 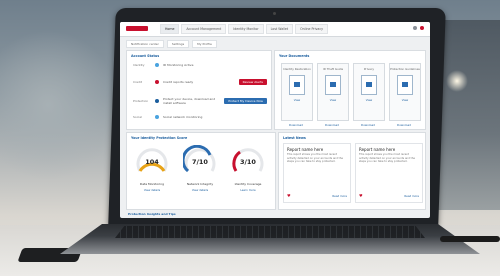 What do you see at coordinates (248, 184) in the screenshot?
I see `gauge-label: Identity Coverage` at bounding box center [248, 184].